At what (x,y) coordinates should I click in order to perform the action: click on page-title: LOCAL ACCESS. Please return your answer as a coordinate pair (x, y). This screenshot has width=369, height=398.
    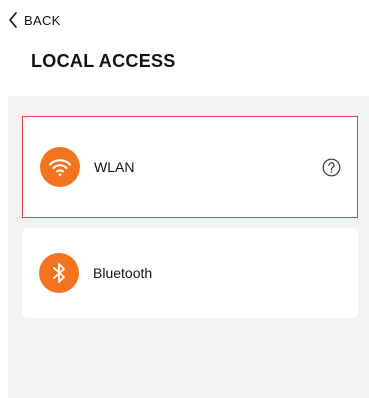
    Looking at the image, I should click on (103, 61).